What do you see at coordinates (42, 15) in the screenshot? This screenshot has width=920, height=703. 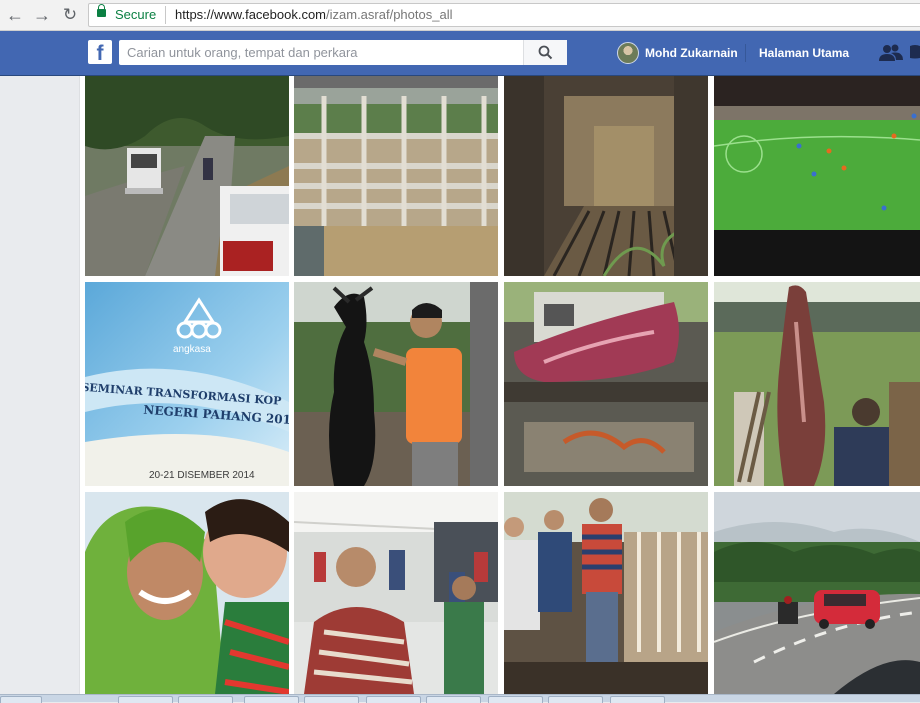 I see `forward-arrow-icon: →` at bounding box center [42, 15].